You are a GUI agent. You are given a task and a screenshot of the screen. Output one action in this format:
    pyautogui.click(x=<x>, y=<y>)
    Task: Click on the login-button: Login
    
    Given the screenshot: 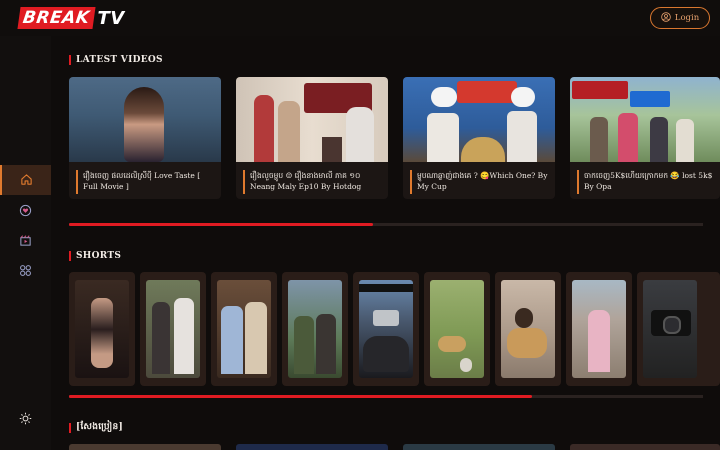 What is the action you would take?
    pyautogui.click(x=680, y=18)
    